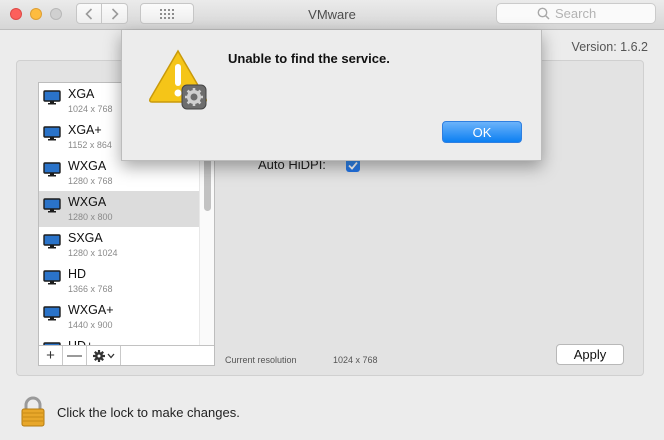  Describe the element at coordinates (126, 355) in the screenshot. I see `list-footer: + —` at that location.